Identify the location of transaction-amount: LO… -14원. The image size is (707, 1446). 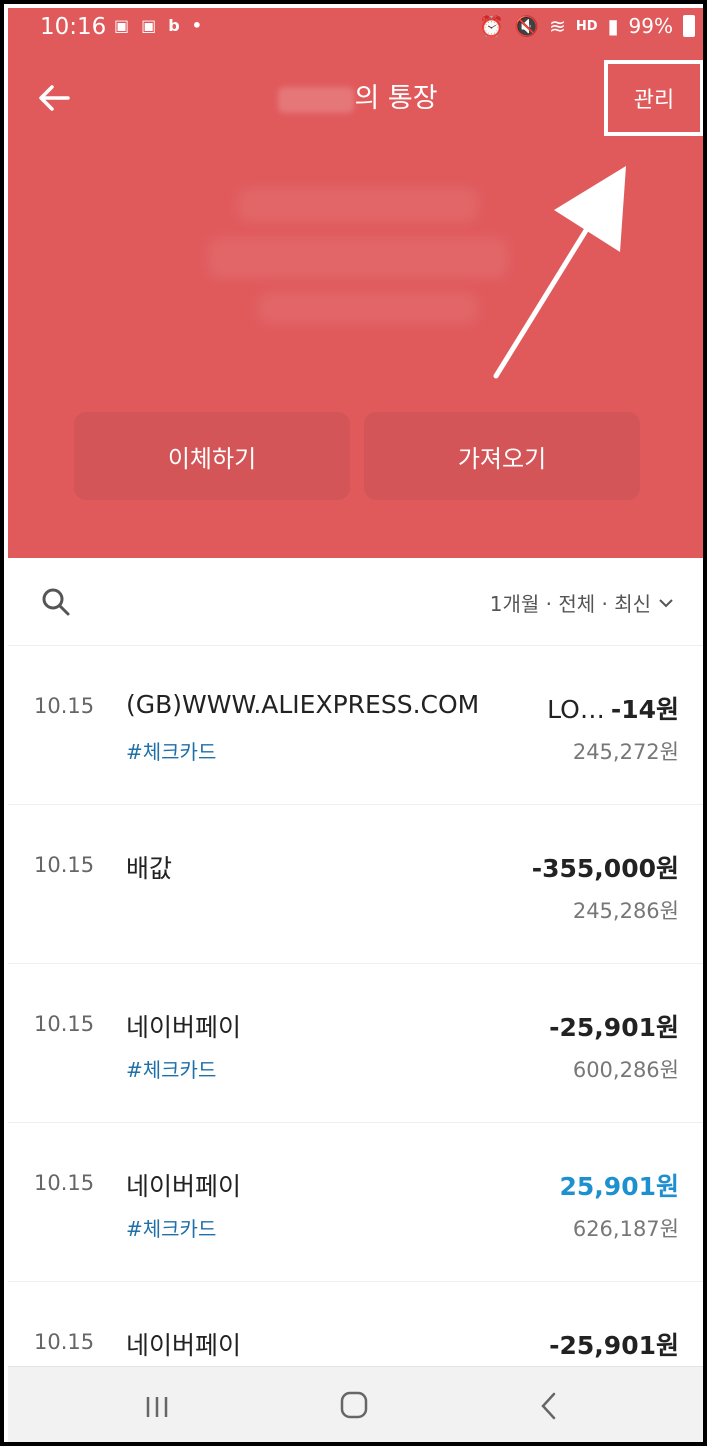
(613, 708).